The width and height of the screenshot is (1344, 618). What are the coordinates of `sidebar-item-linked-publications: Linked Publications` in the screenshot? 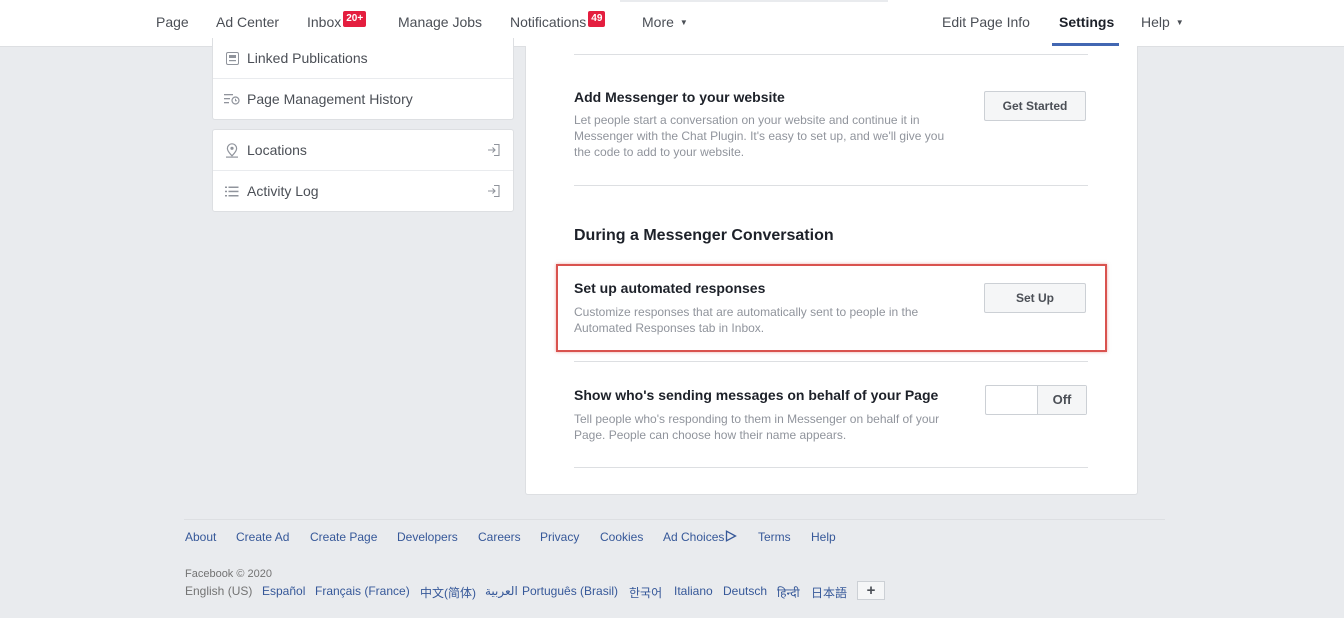 It's located at (363, 58).